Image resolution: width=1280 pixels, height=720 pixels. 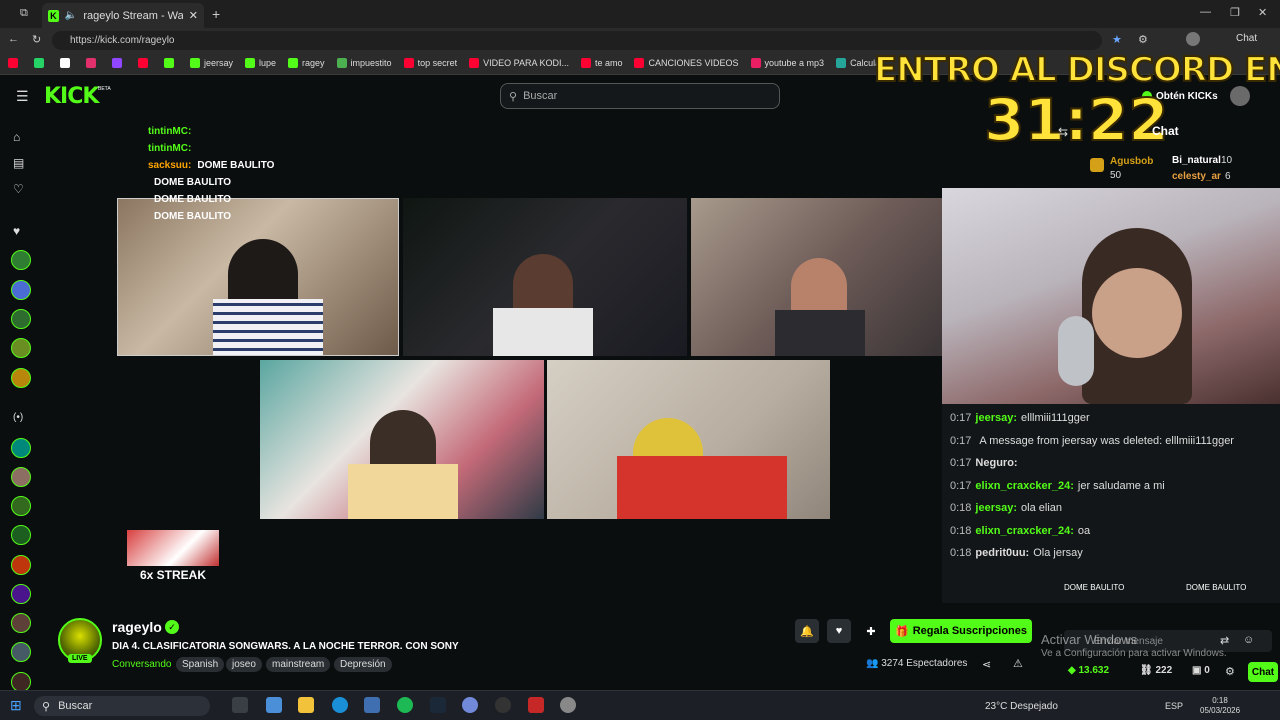 I want to click on app-red-icon, so click(x=536, y=705).